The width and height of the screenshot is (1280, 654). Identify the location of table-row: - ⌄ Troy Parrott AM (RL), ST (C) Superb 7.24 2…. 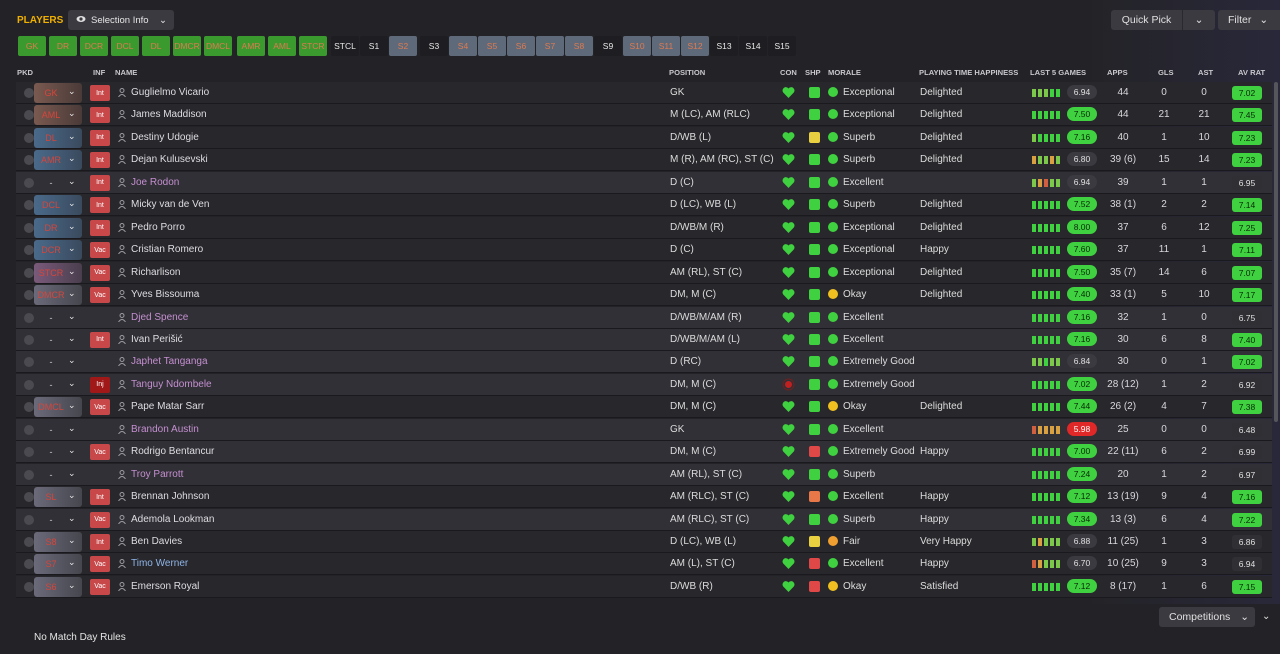
(644, 474).